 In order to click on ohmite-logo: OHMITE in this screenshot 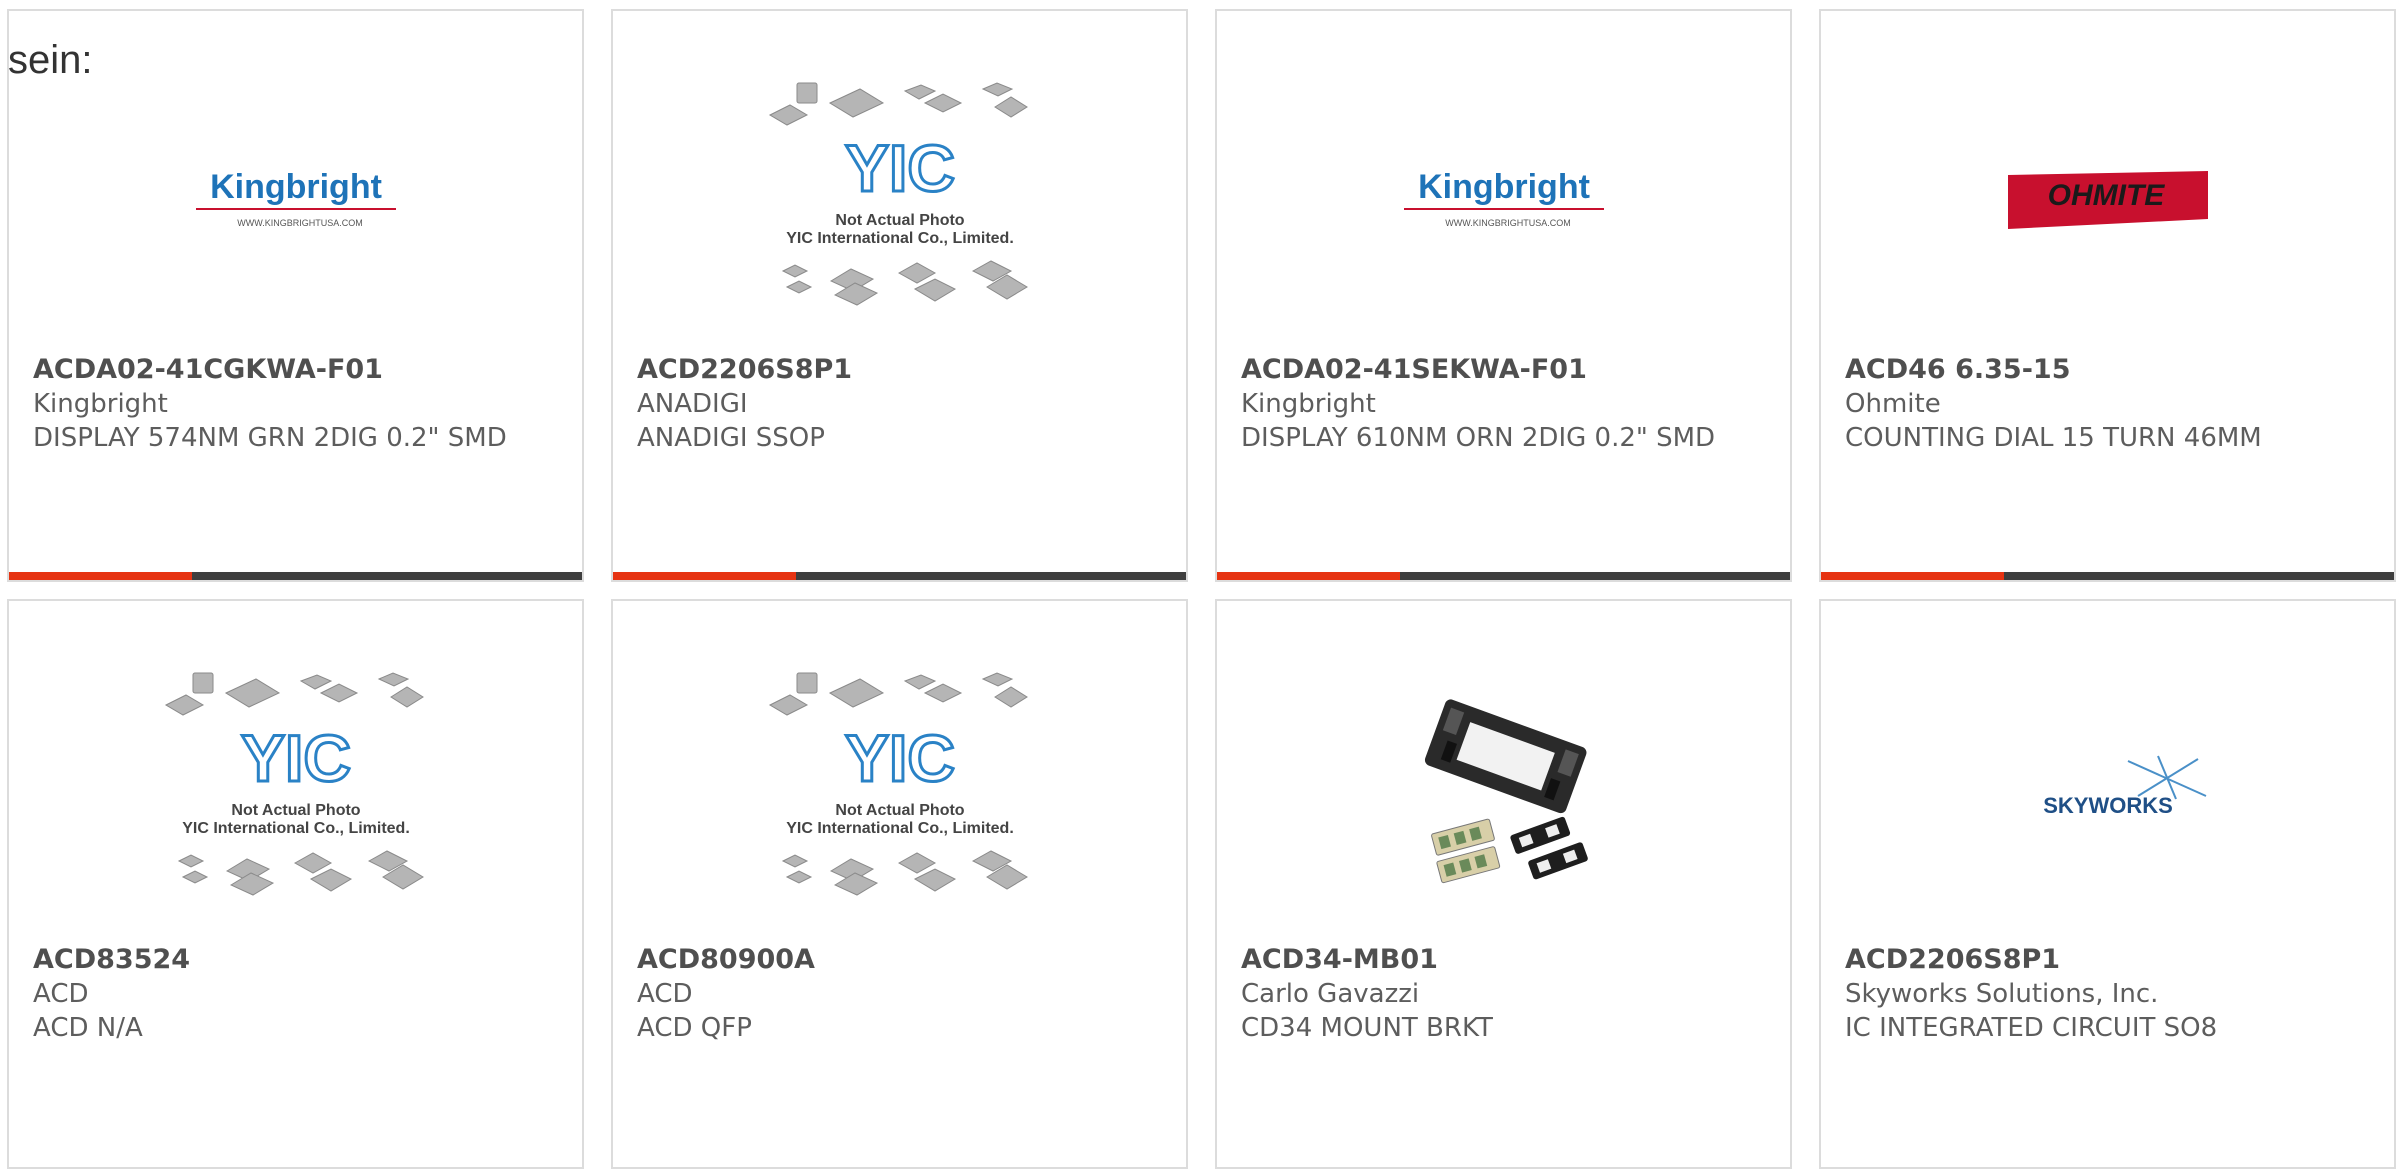, I will do `click(2107, 200)`.